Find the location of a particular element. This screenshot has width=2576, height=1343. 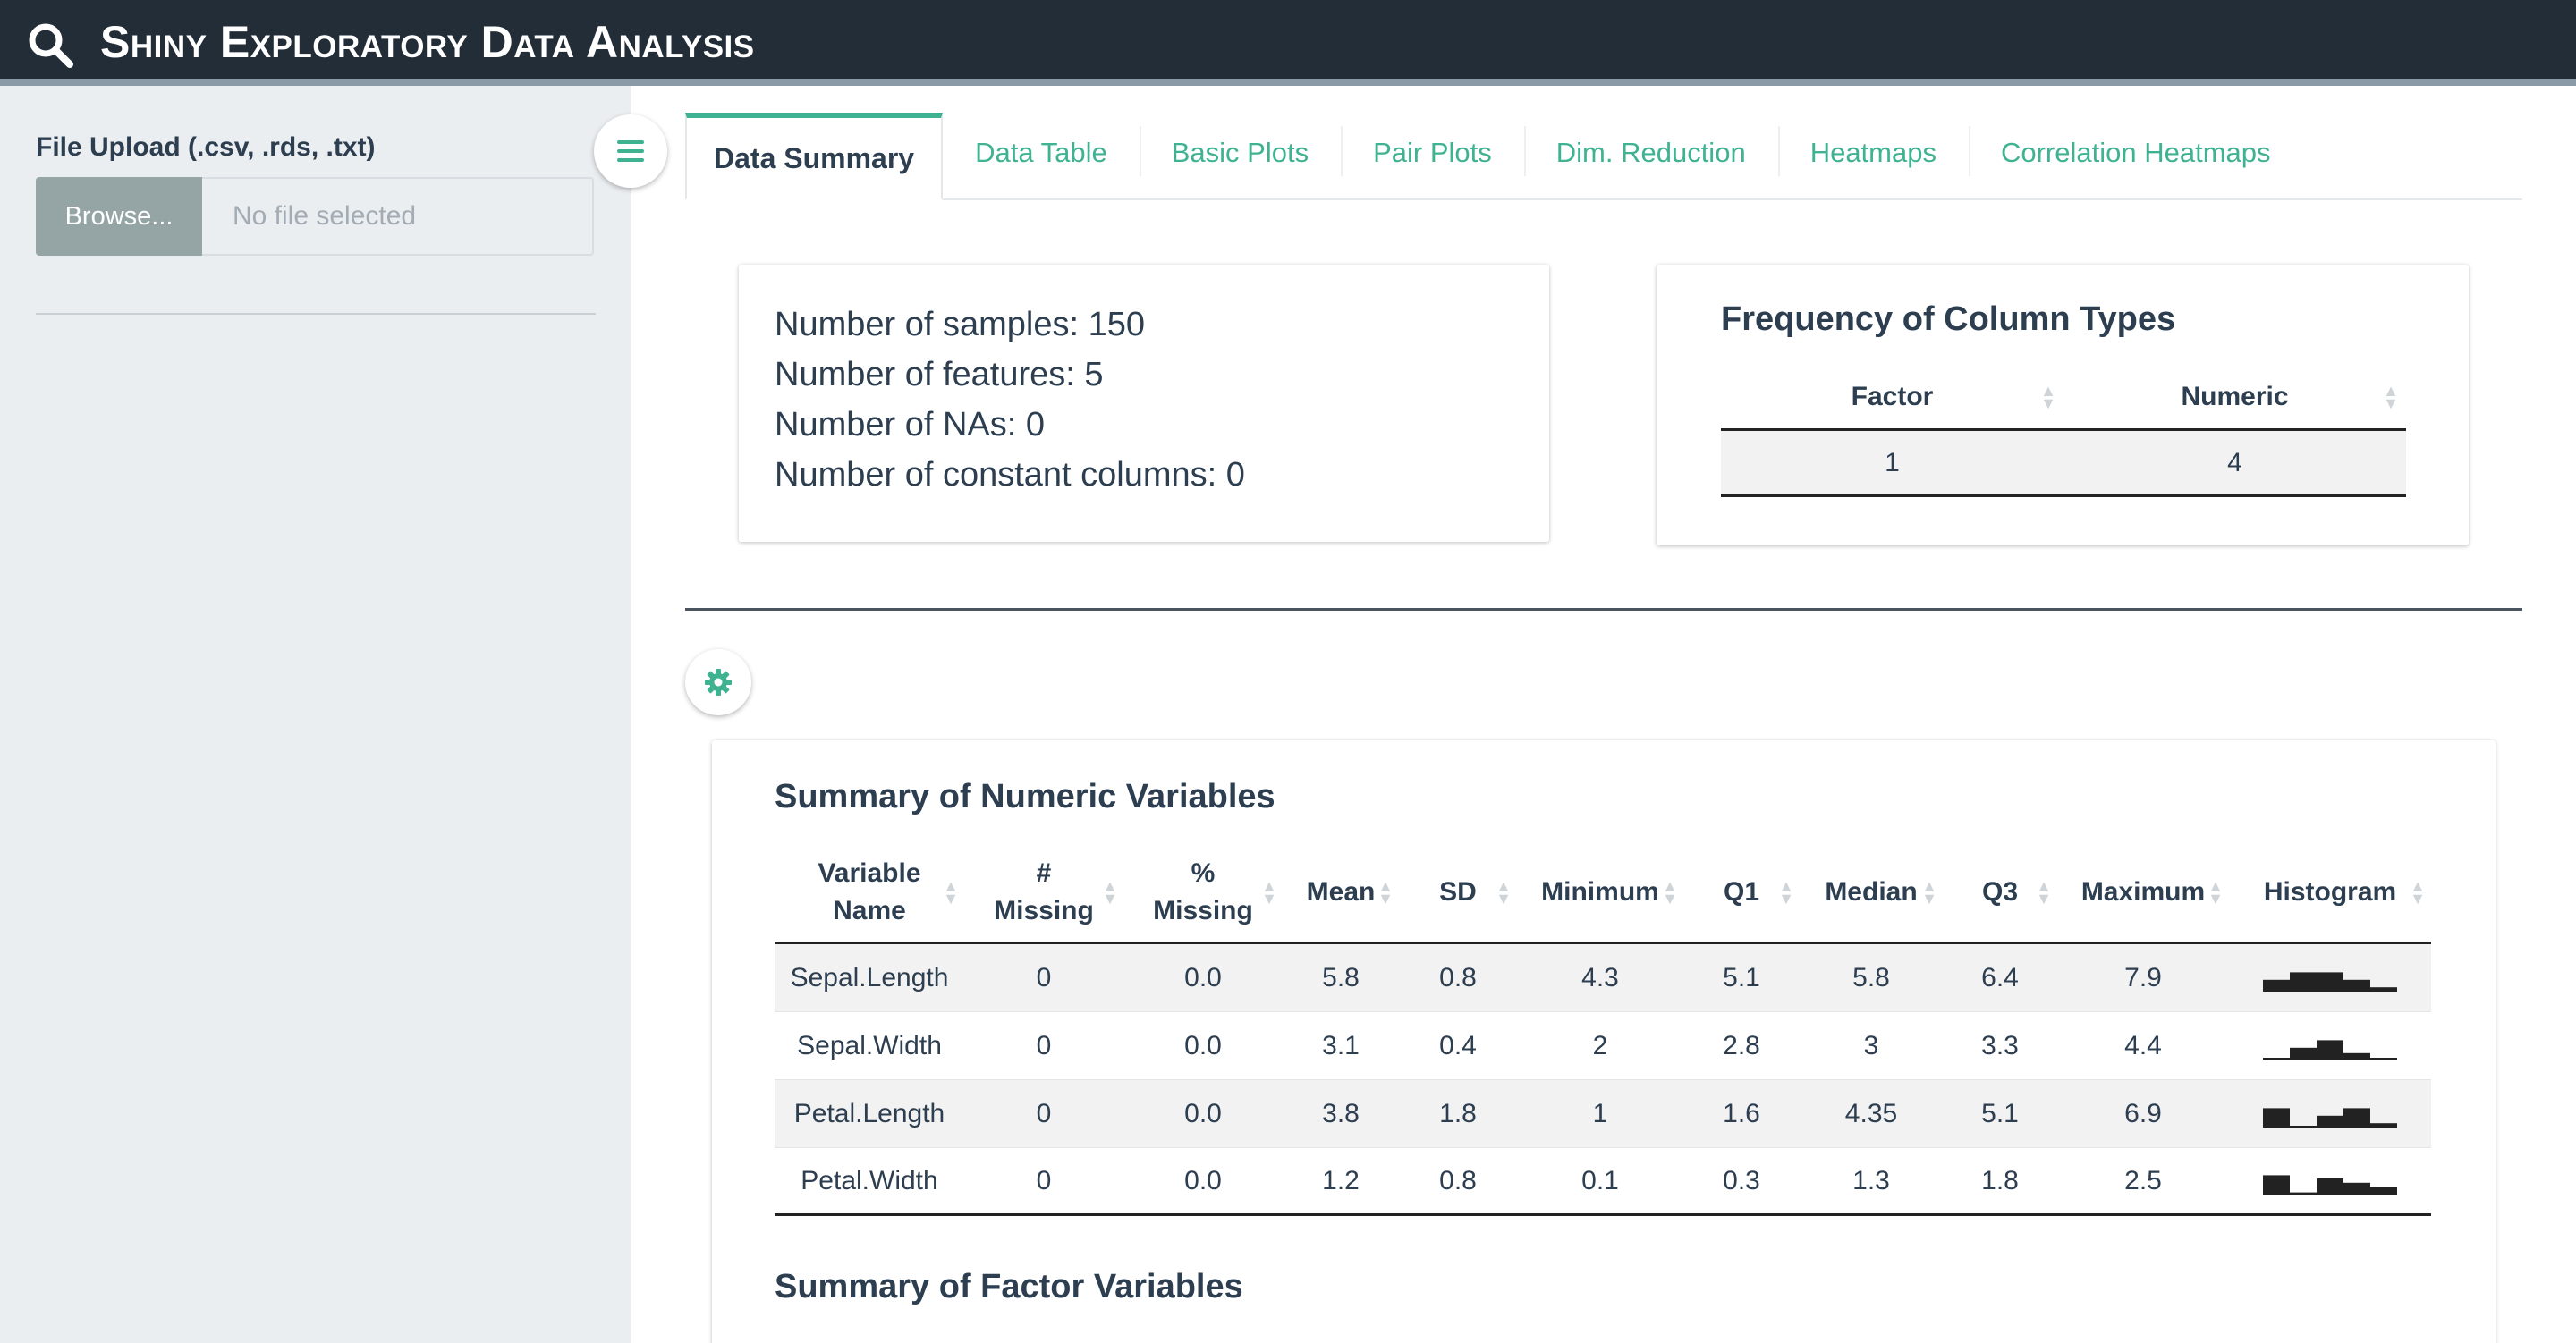

column-header: Minimum ▲ ▼ is located at coordinates (1600, 892).